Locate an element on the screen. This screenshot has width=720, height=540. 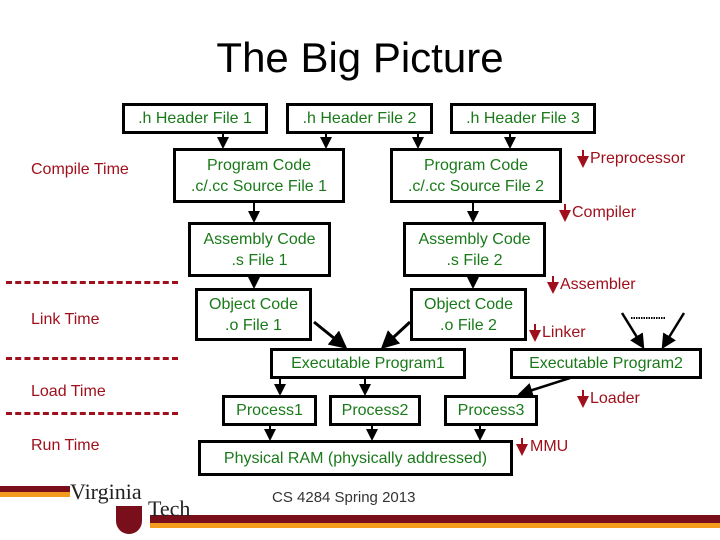
box-label: .h Header File 1 is located at coordinates (195, 118).